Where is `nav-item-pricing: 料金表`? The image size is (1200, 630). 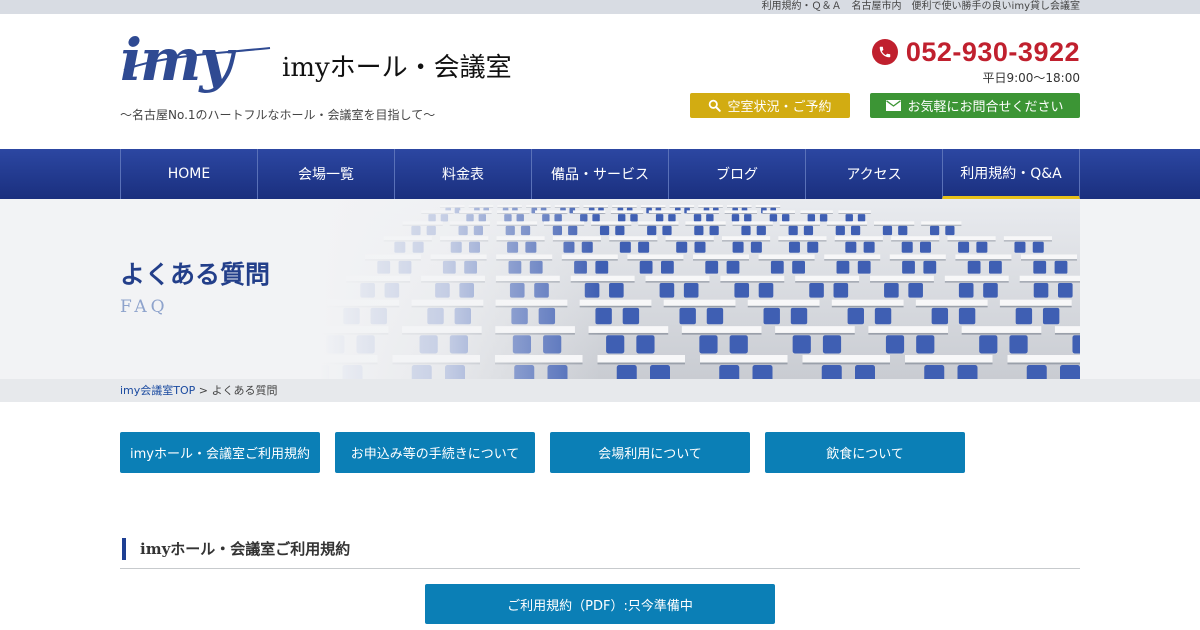 nav-item-pricing: 料金表 is located at coordinates (462, 174).